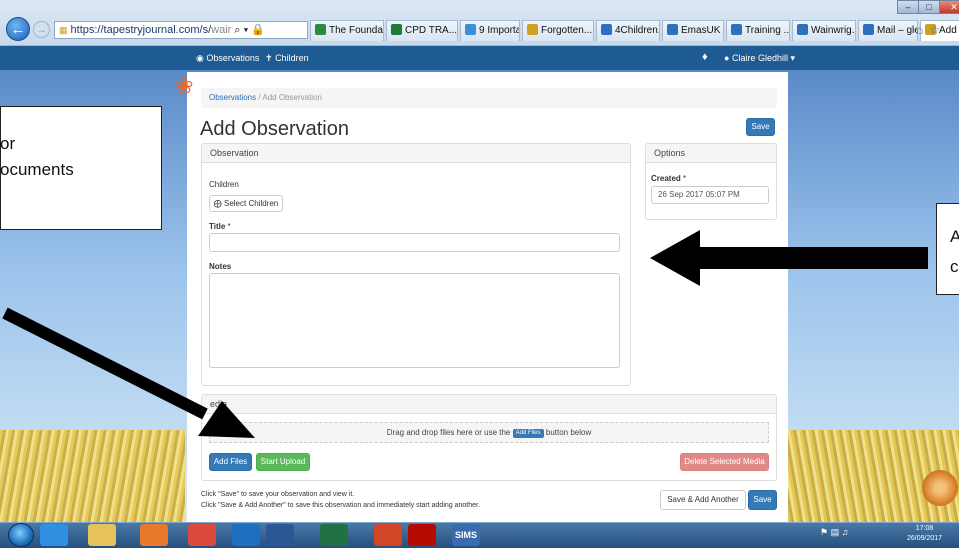 This screenshot has height=548, width=959. What do you see at coordinates (924, 534) in the screenshot?
I see `clock: 17:08 26/09/2017` at bounding box center [924, 534].